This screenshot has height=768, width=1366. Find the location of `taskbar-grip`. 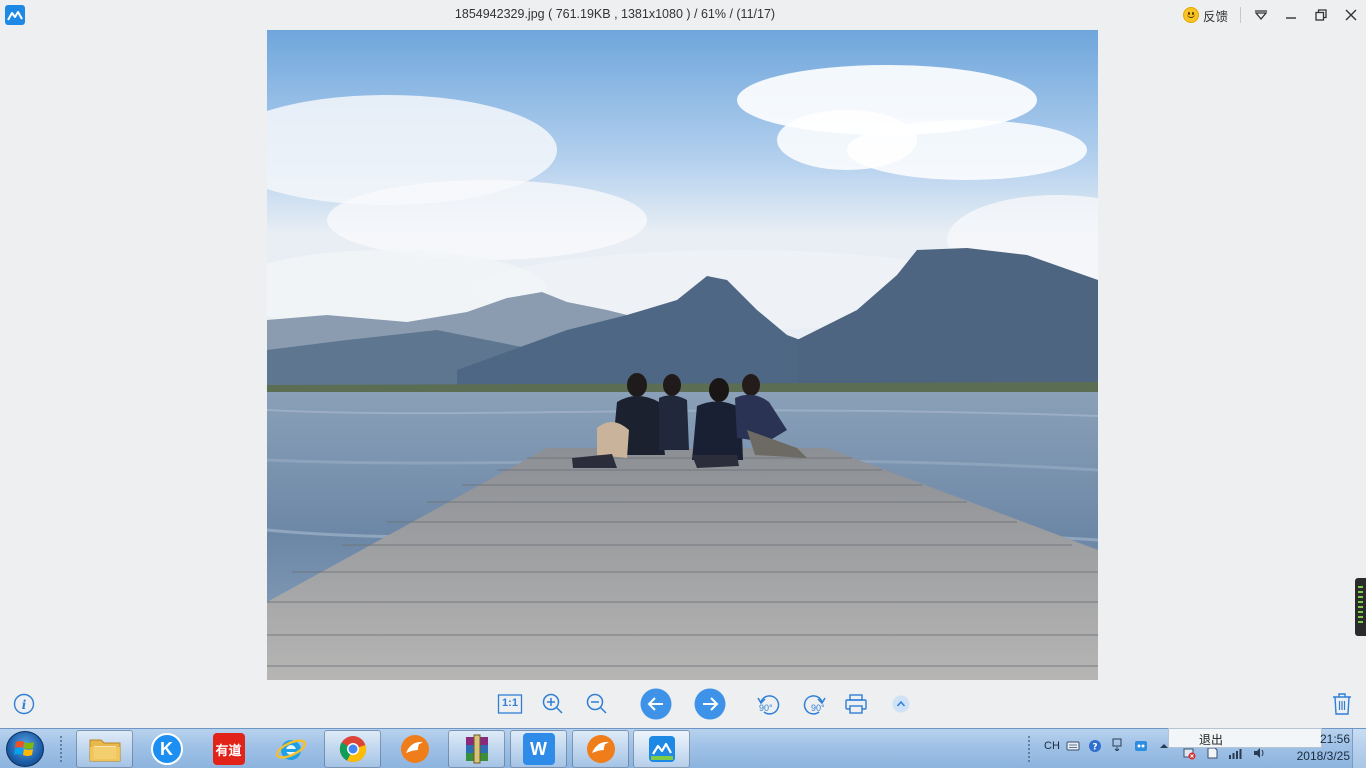

taskbar-grip is located at coordinates (61, 749).